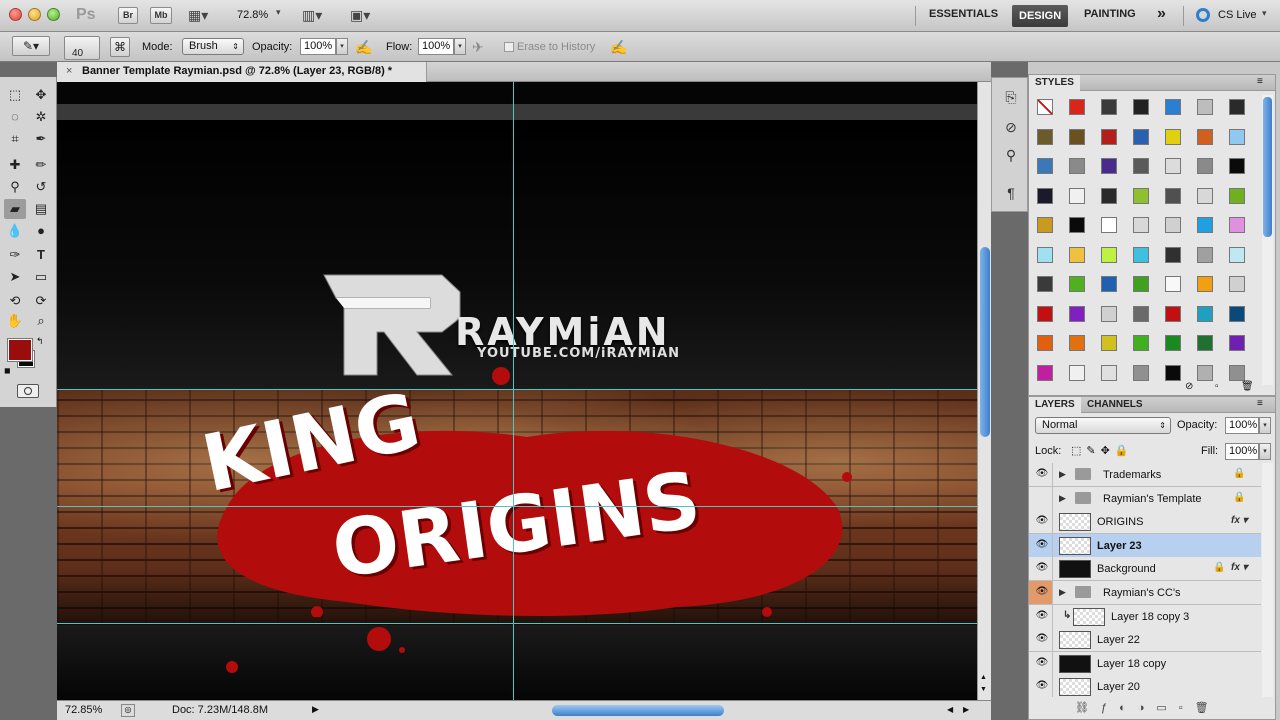  Describe the element at coordinates (1054, 83) in the screenshot. I see `tab-styles: STYLES` at that location.